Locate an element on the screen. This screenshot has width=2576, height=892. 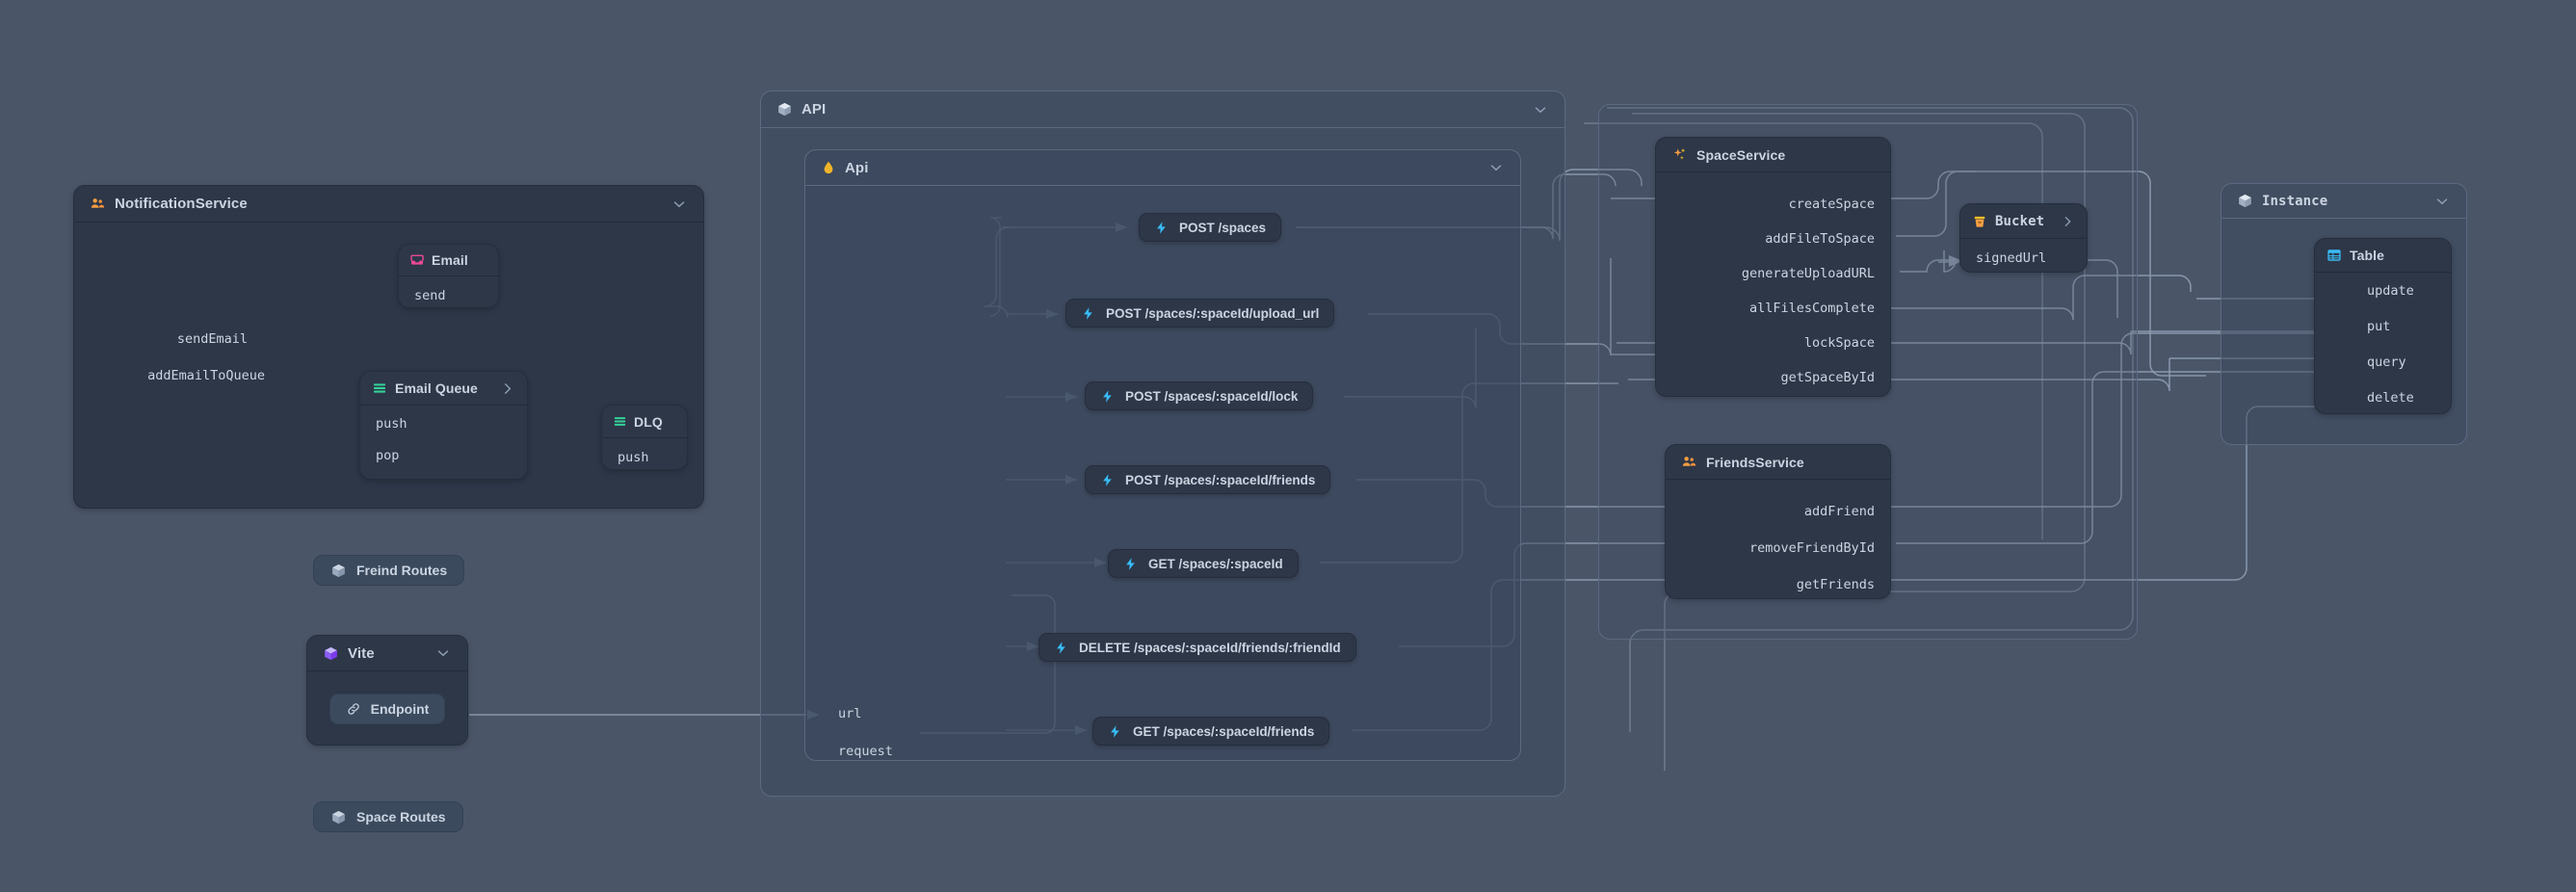
node-title: FriendsService is located at coordinates (1755, 462).